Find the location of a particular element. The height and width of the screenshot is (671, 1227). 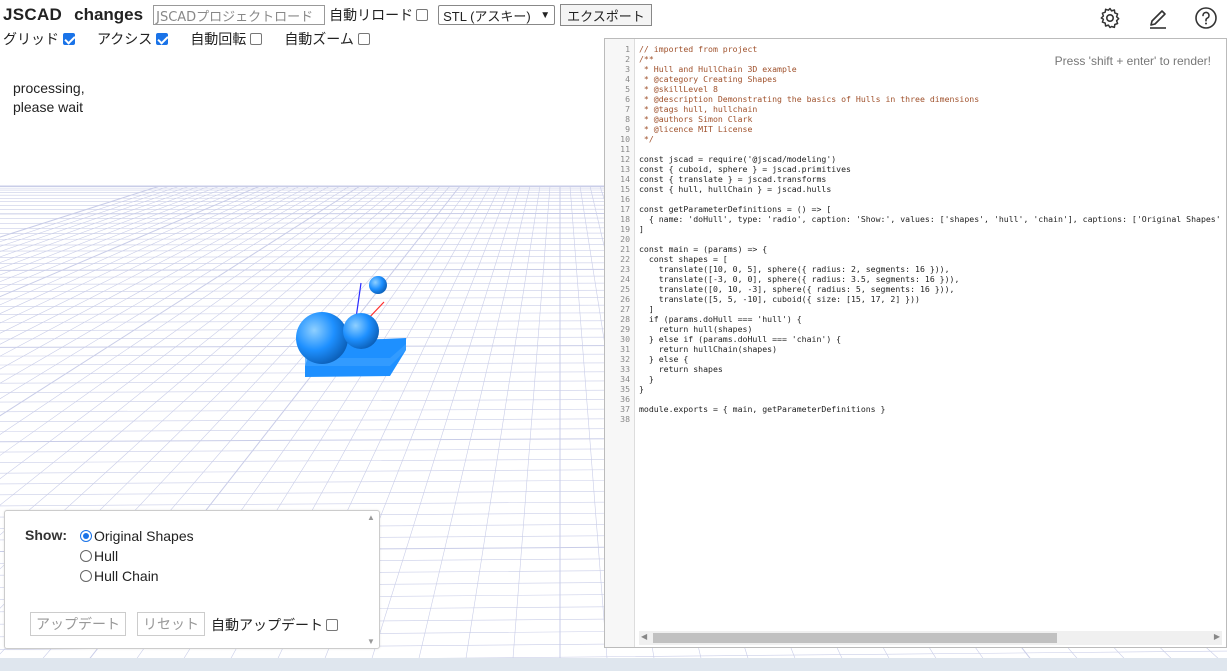

code-line: 5 * @skillLevel 8 is located at coordinates (915, 89).